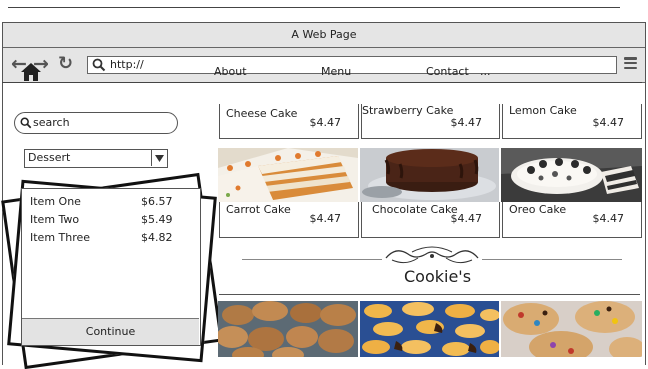 The image size is (648, 369). Describe the element at coordinates (110, 331) in the screenshot. I see `continue-button: Continue` at that location.